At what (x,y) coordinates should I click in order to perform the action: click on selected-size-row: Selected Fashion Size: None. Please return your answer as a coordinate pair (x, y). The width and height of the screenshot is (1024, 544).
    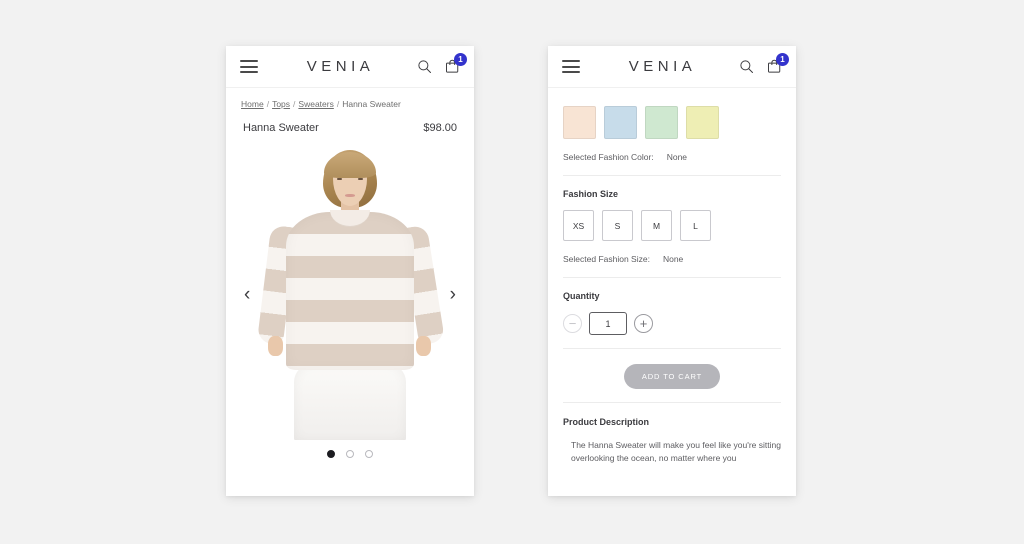
    Looking at the image, I should click on (672, 252).